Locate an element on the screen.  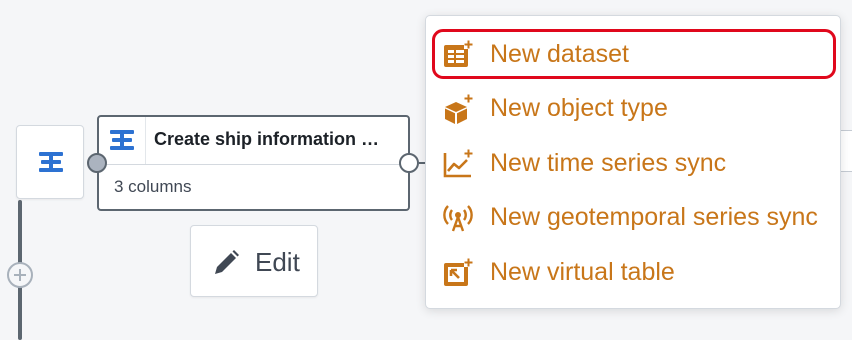
output-port is located at coordinates (409, 163).